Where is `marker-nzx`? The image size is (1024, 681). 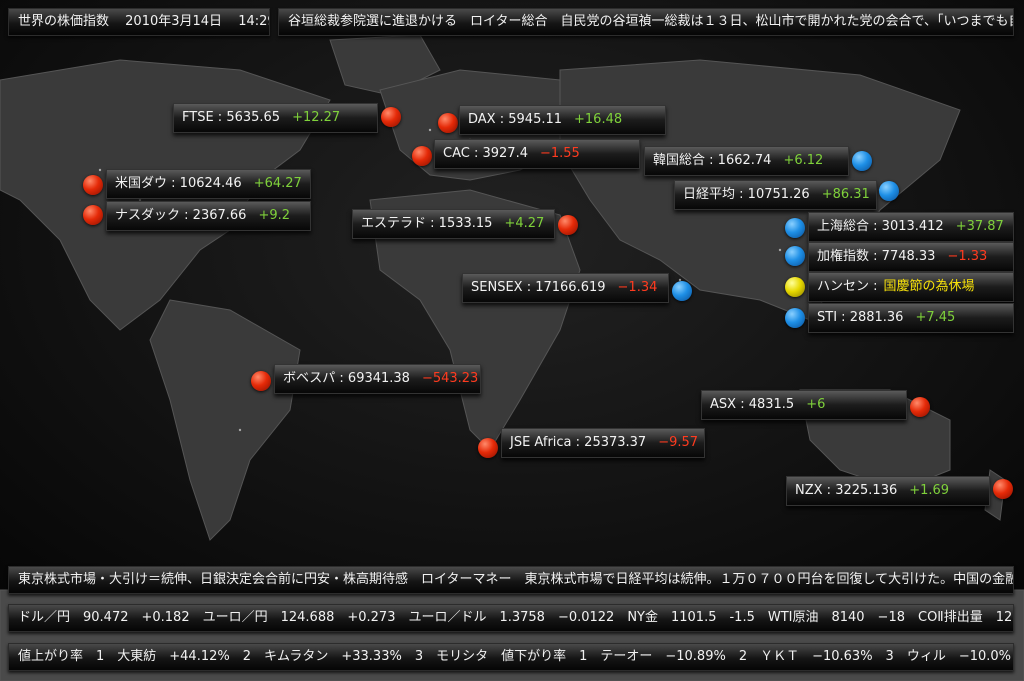 marker-nzx is located at coordinates (1003, 489).